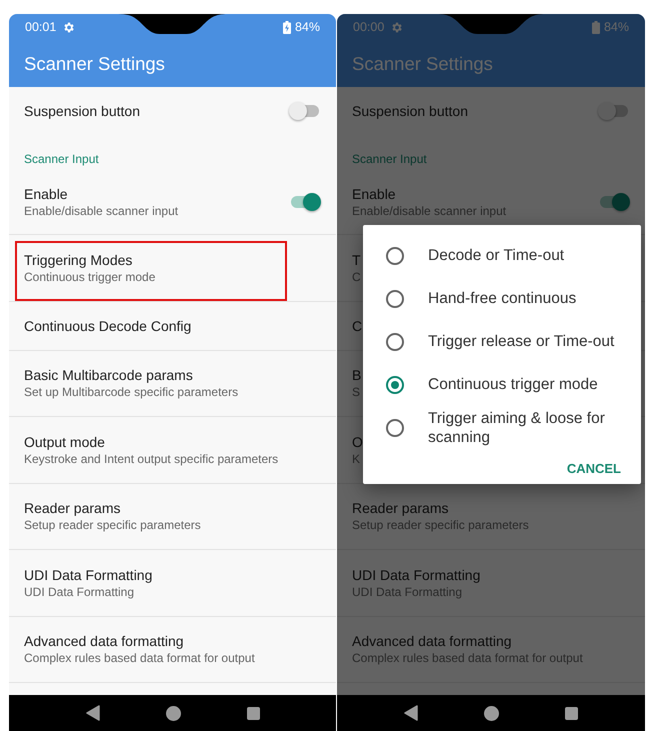 This screenshot has width=654, height=731. I want to click on setting-title: UDI Data Formatting, so click(88, 574).